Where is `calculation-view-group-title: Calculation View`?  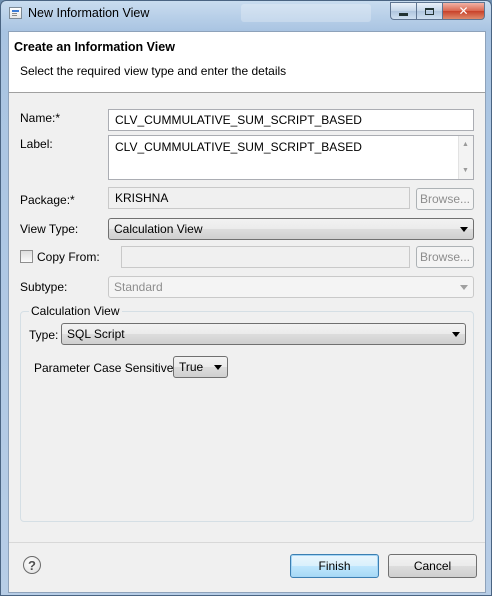 calculation-view-group-title: Calculation View is located at coordinates (75, 311).